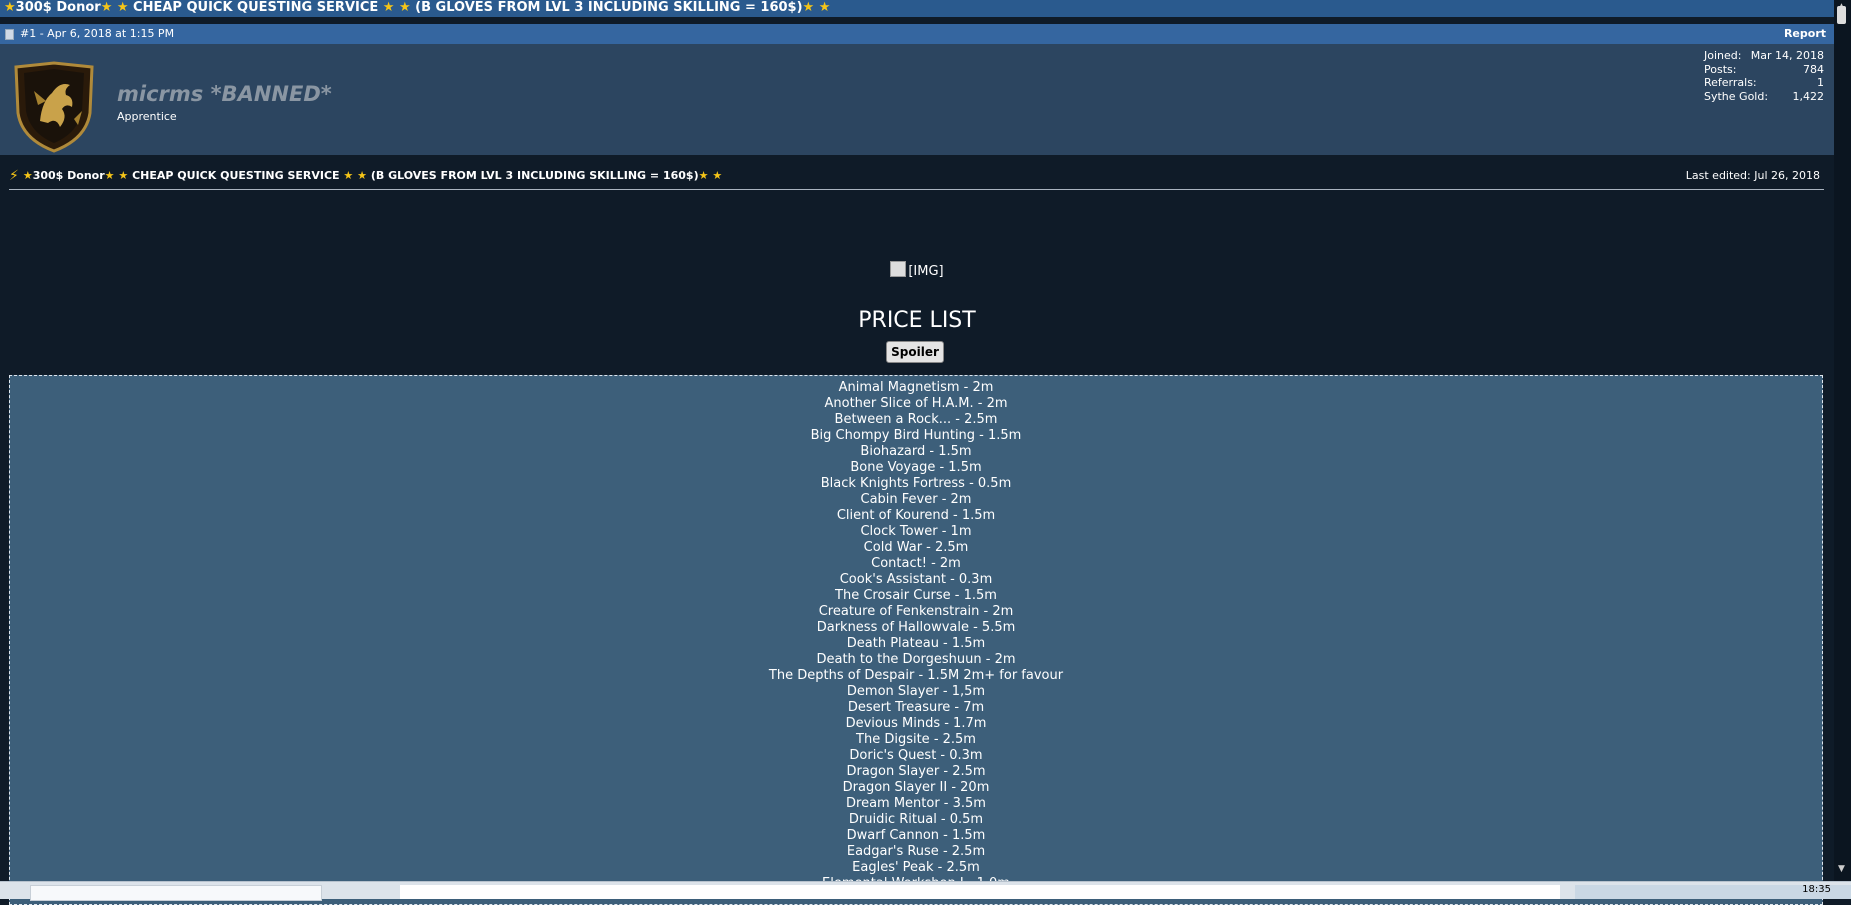 The height and width of the screenshot is (905, 1851). Describe the element at coordinates (917, 270) in the screenshot. I see `broken-image: [IMG]` at that location.